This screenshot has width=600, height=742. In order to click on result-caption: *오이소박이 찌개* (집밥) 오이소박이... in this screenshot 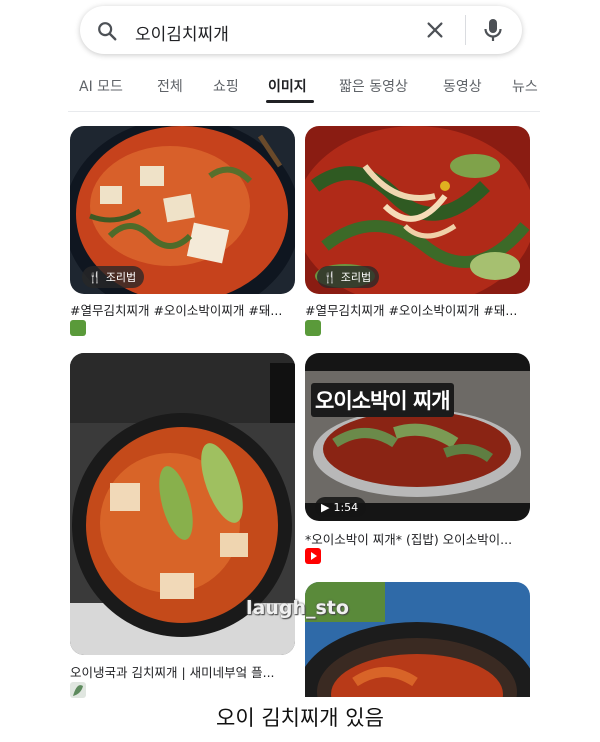, I will do `click(418, 538)`.